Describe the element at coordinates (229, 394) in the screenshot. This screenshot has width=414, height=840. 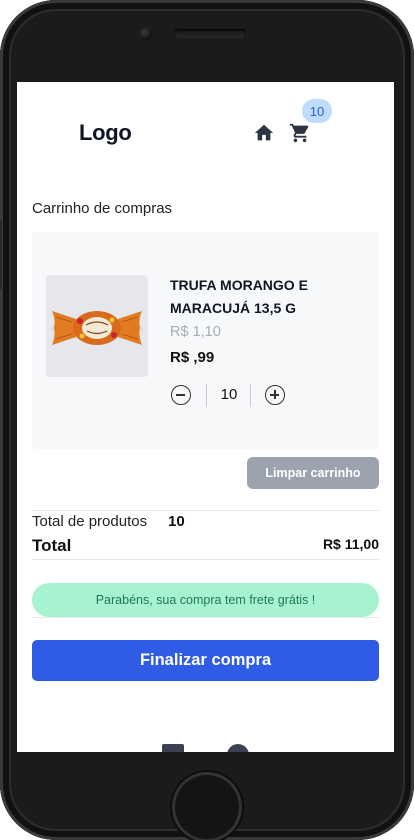
I see `quantity-value: 10` at that location.